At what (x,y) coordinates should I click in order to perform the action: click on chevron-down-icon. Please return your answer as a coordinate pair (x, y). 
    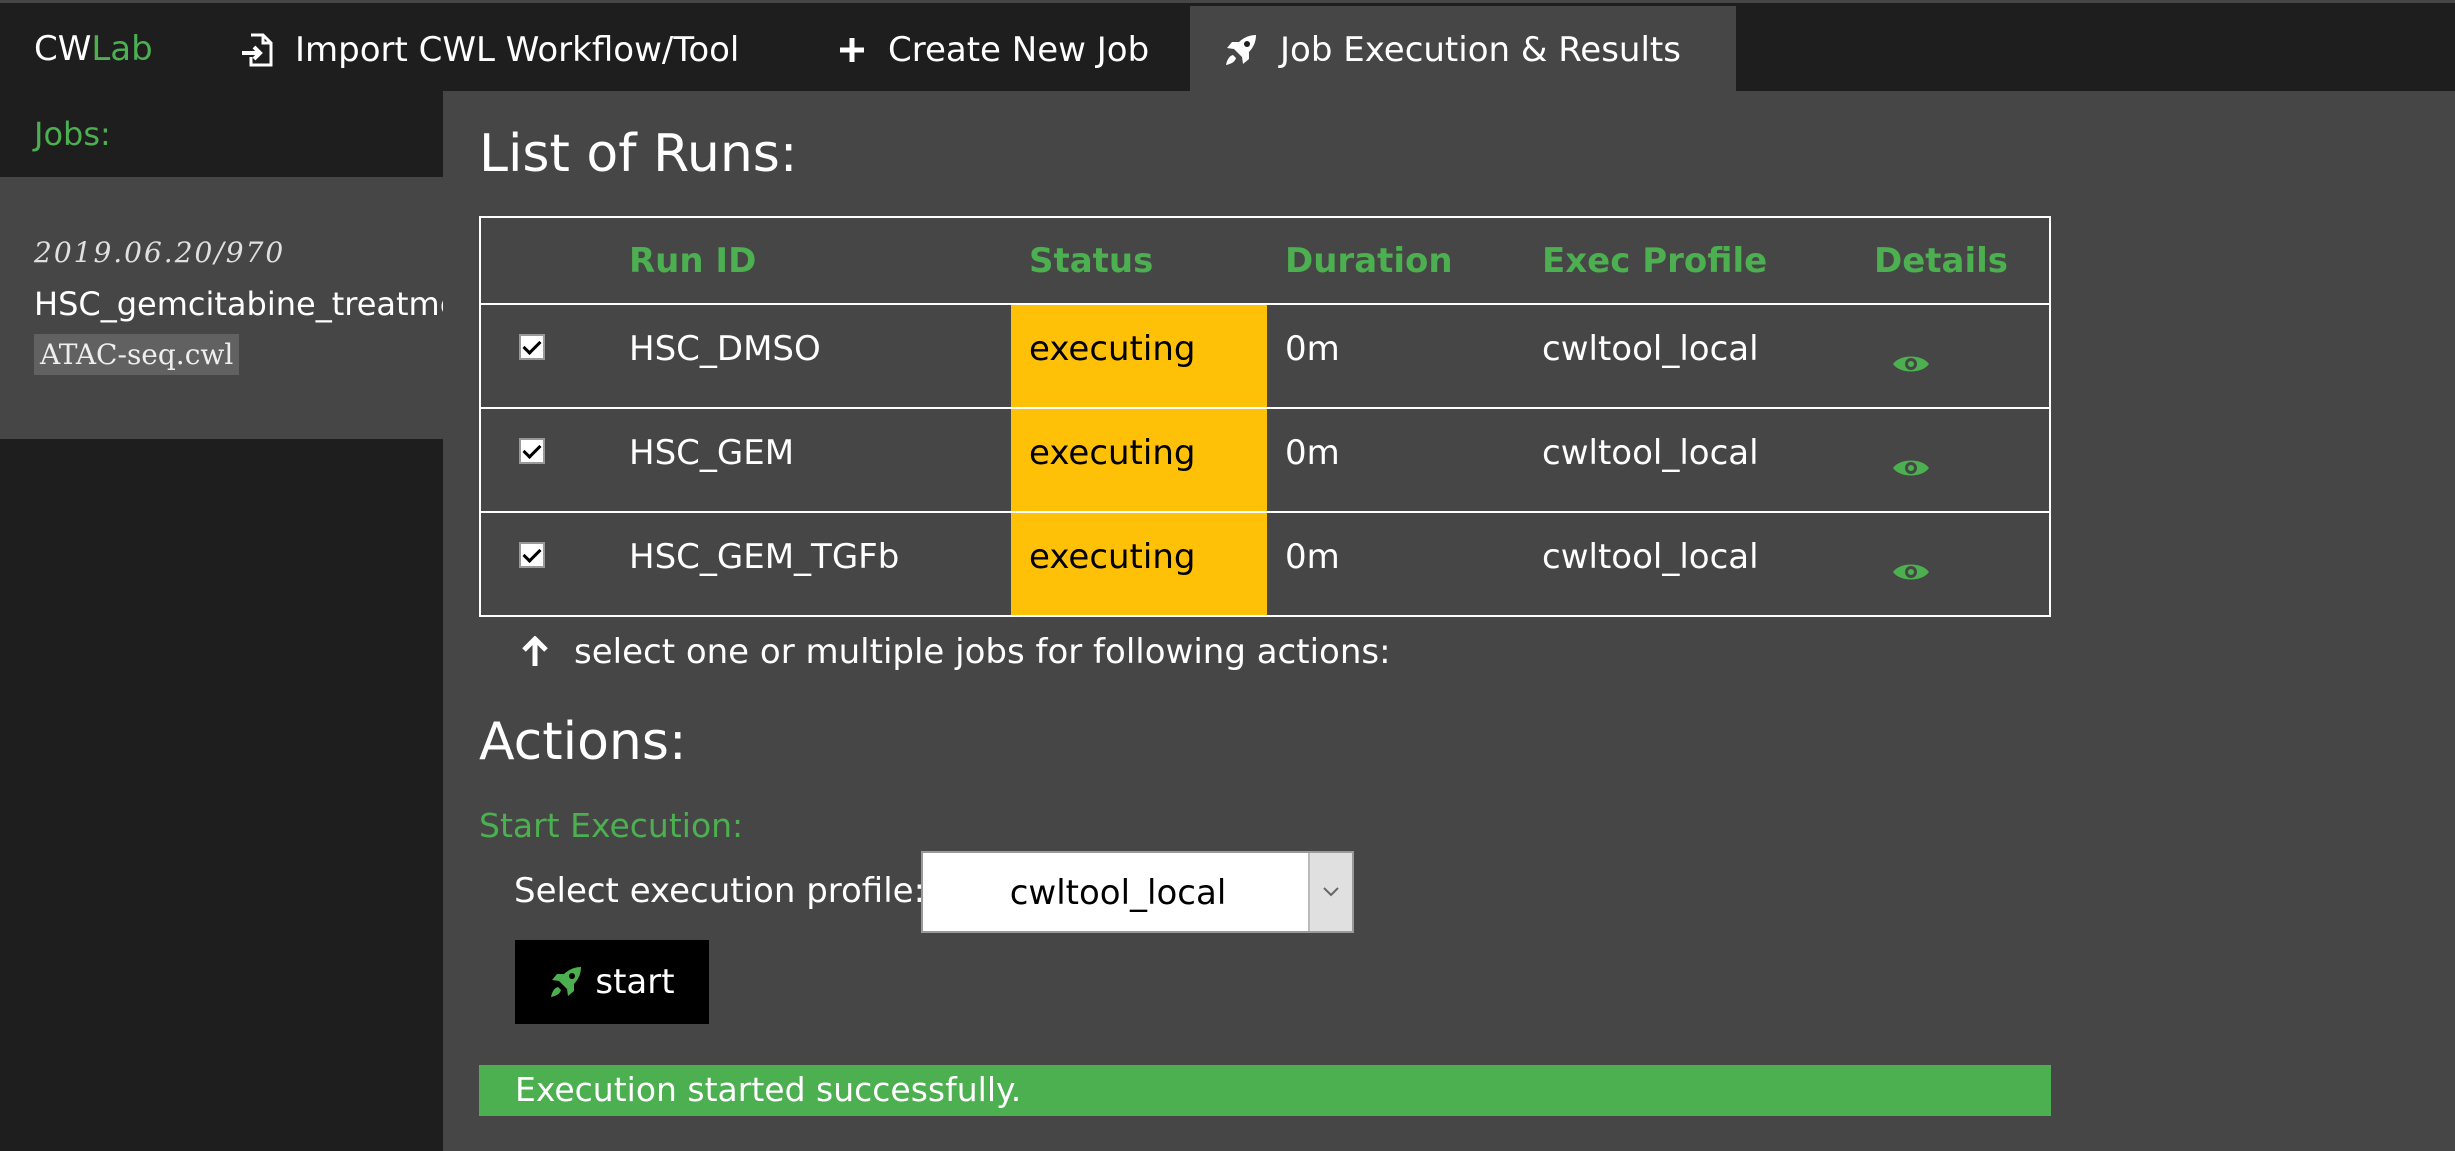
    Looking at the image, I should click on (1330, 892).